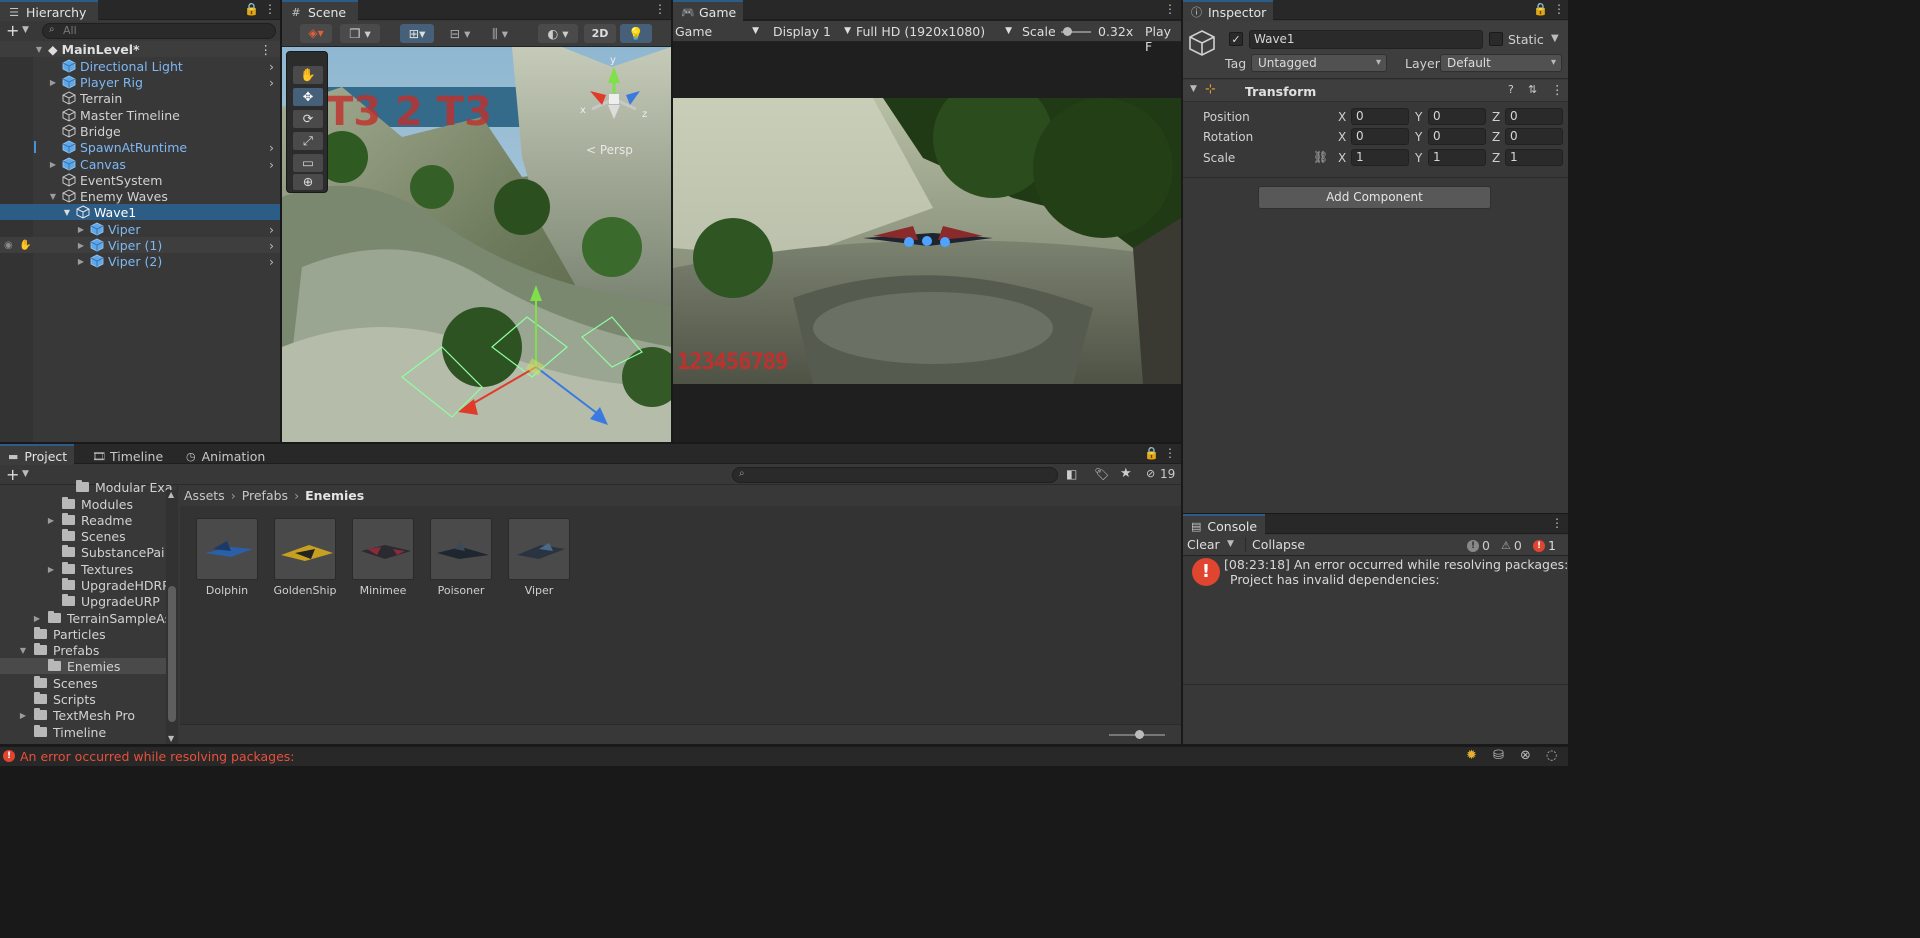  What do you see at coordinates (308, 163) in the screenshot?
I see `rect-tool-button: ▭` at bounding box center [308, 163].